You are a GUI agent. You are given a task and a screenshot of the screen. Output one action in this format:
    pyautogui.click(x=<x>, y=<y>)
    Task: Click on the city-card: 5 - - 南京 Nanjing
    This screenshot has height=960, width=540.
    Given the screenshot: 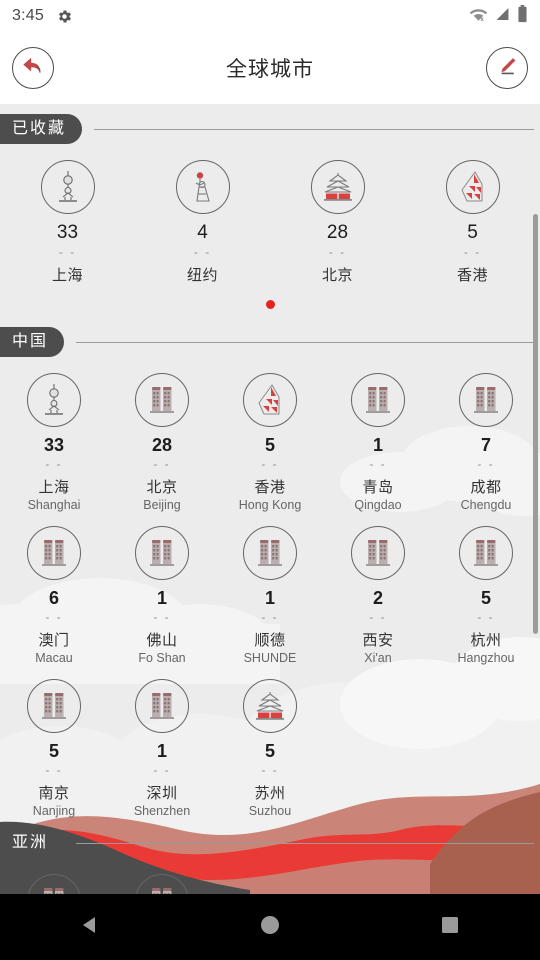 What is the action you would take?
    pyautogui.click(x=54, y=741)
    